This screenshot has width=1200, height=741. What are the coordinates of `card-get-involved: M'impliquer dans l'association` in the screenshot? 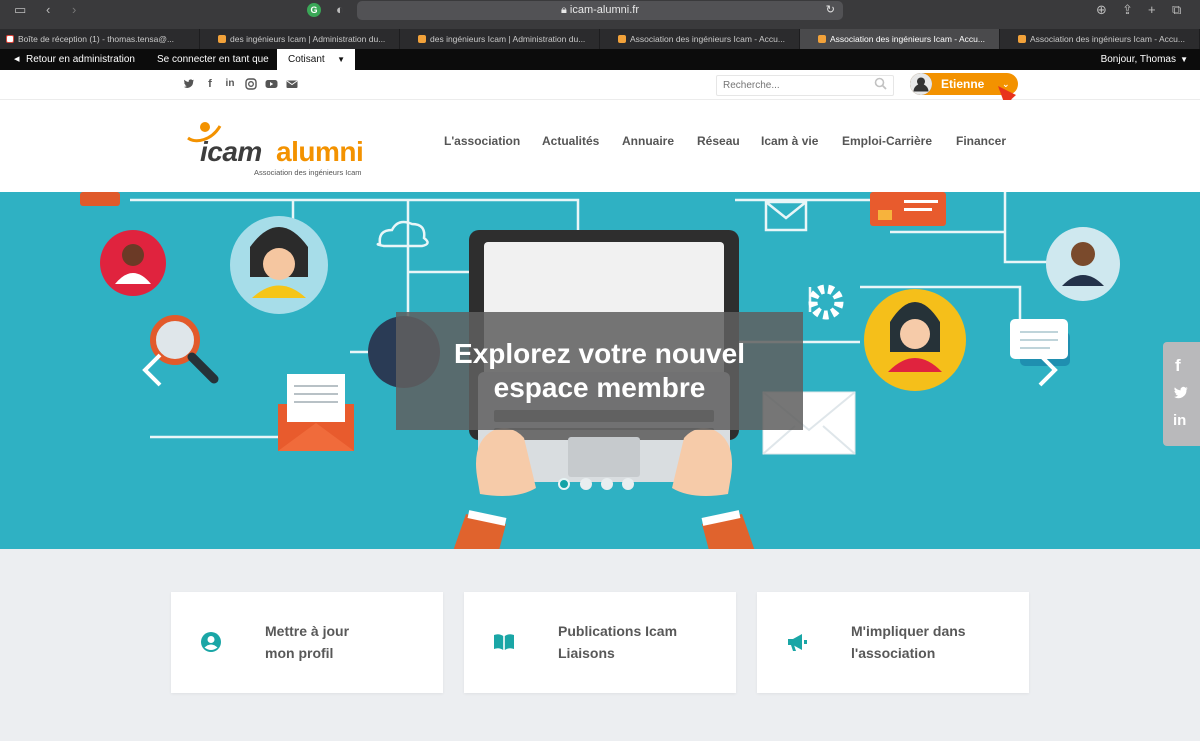 It's located at (893, 642).